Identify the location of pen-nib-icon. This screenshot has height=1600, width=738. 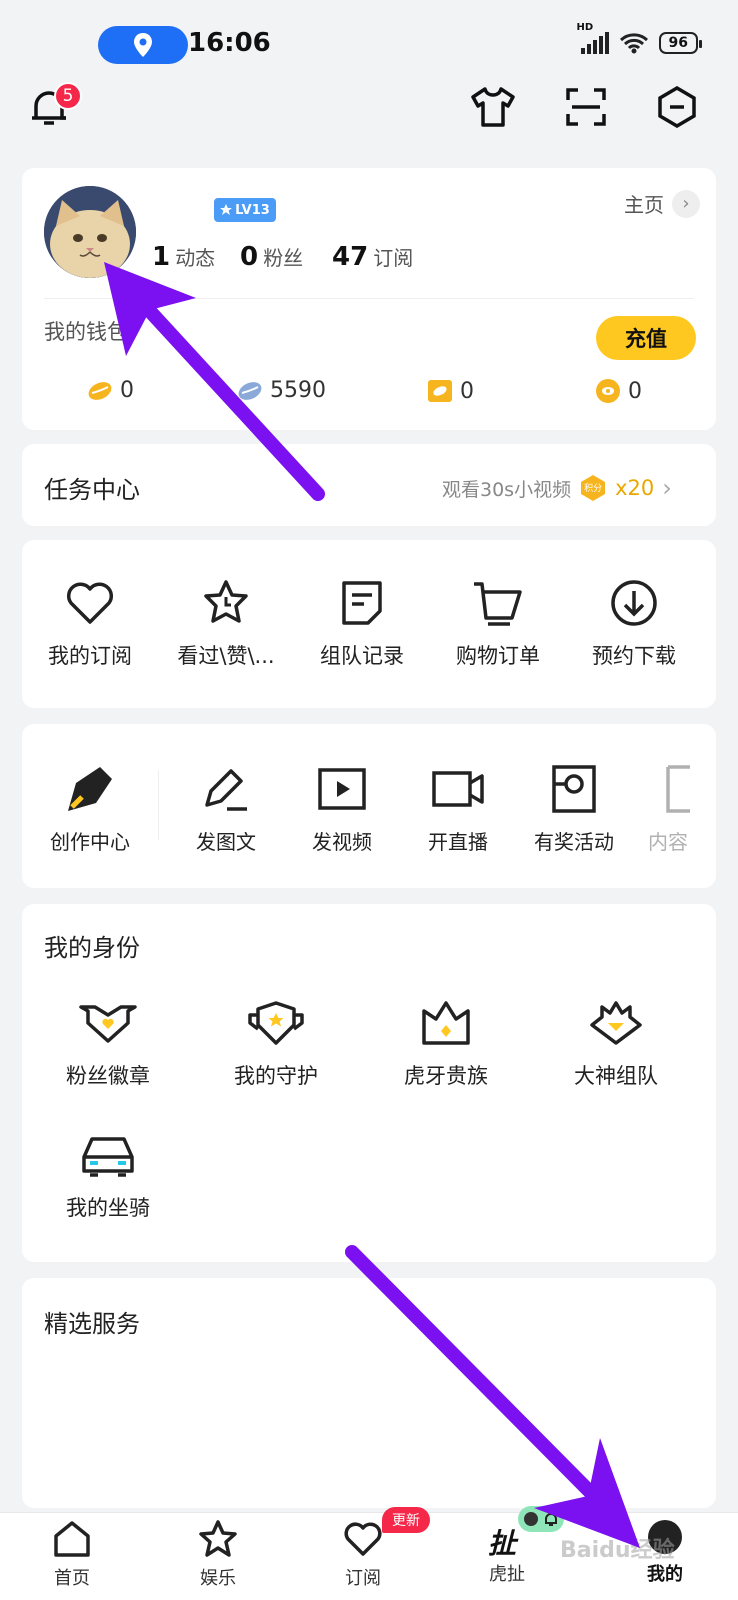
(90, 789).